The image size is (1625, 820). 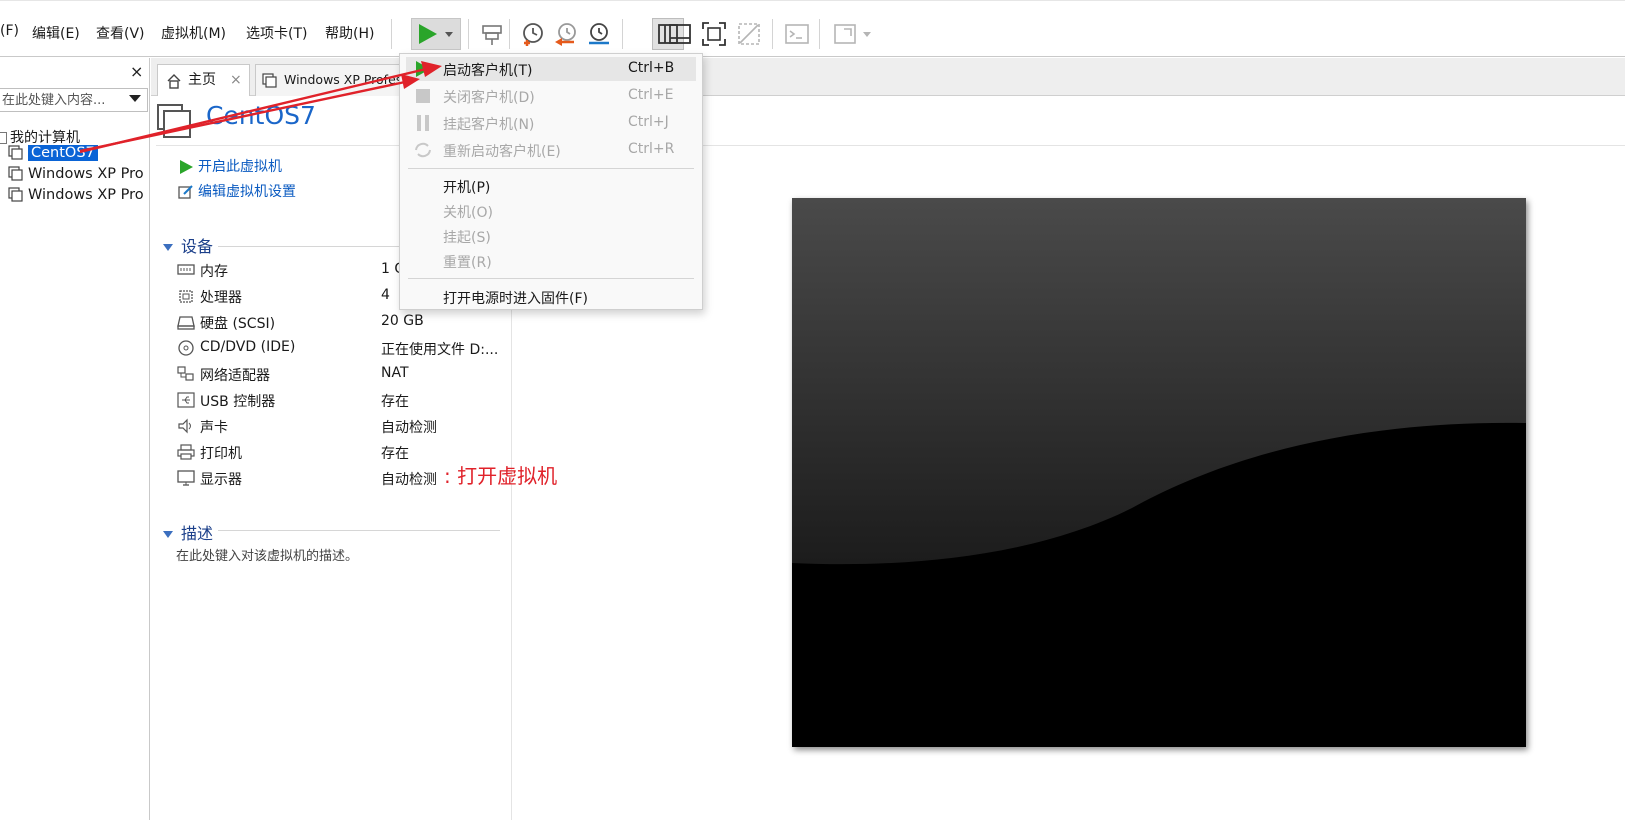 What do you see at coordinates (221, 454) in the screenshot?
I see `device-name: 打印机` at bounding box center [221, 454].